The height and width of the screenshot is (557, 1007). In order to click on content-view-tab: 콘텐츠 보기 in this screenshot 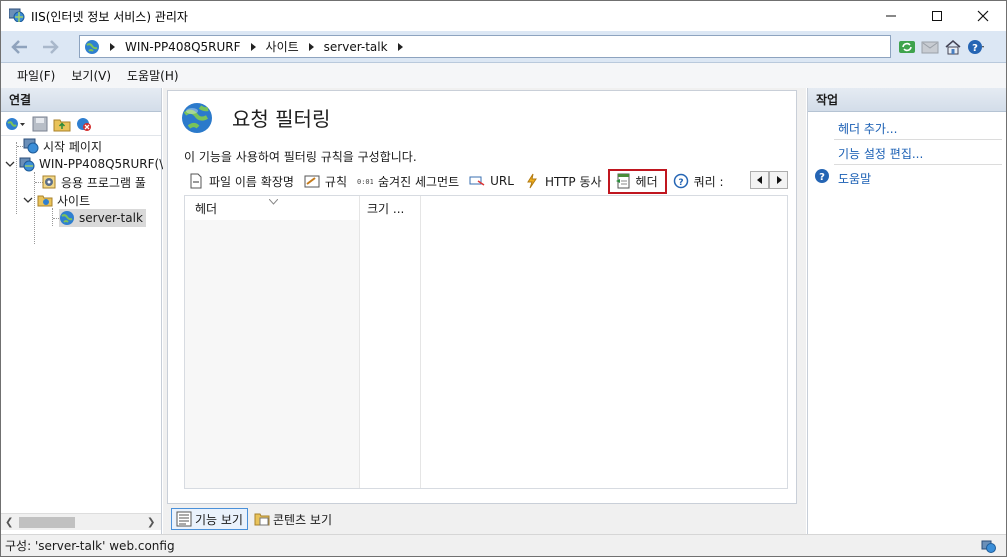, I will do `click(293, 519)`.